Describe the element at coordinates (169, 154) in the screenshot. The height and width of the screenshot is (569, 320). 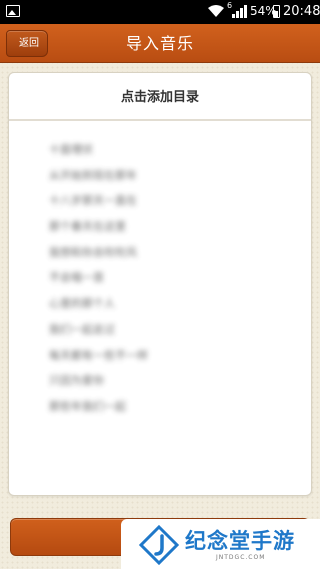
I see `list-item: 十面埋伏` at that location.